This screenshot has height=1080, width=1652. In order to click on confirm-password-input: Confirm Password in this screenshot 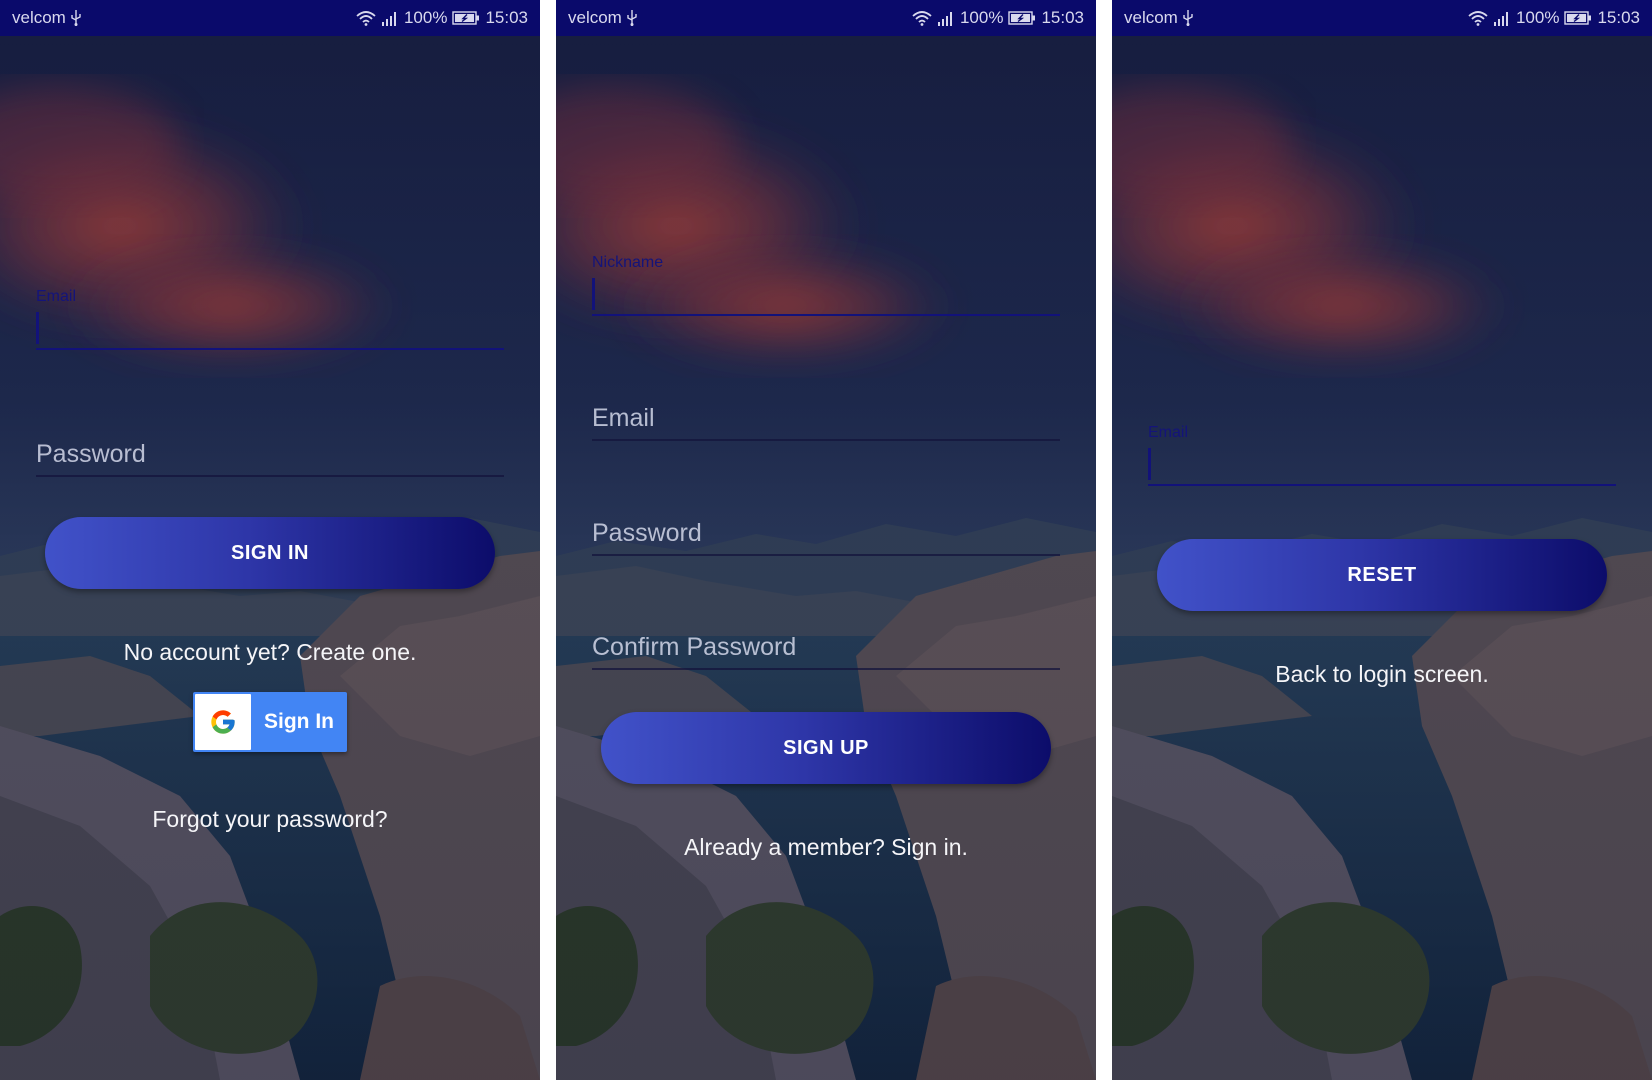, I will do `click(826, 647)`.